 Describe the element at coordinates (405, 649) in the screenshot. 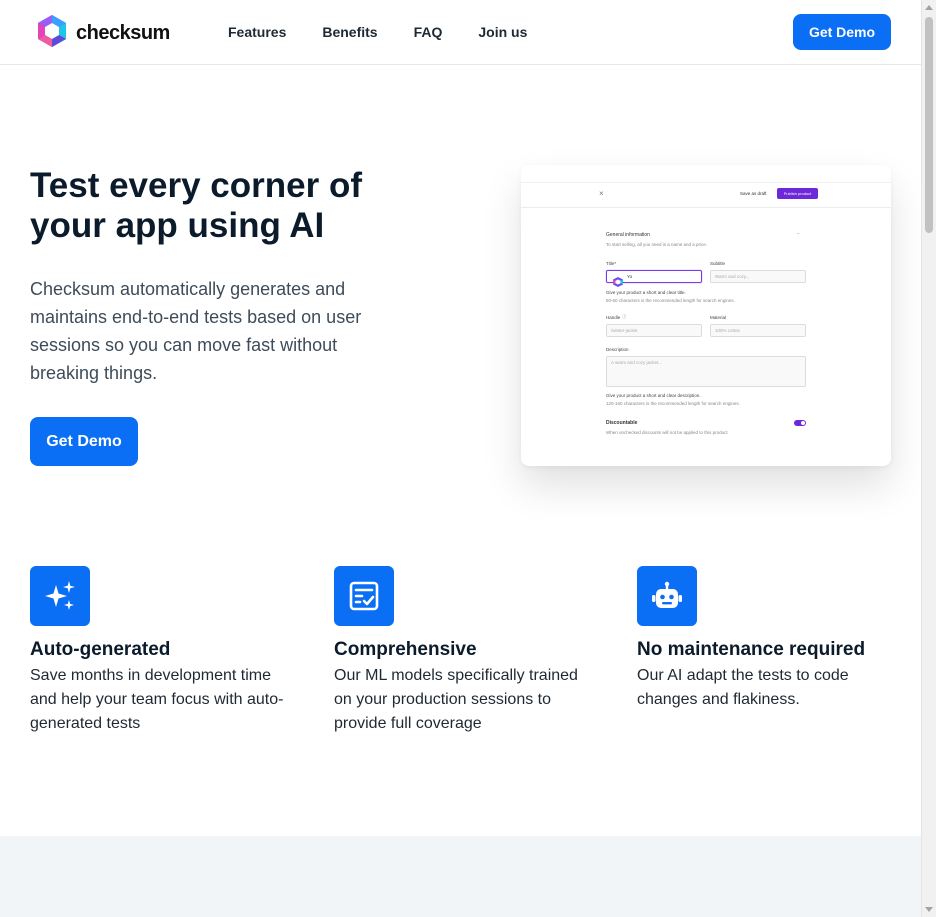

I see `feature-title: Comprehensive` at that location.